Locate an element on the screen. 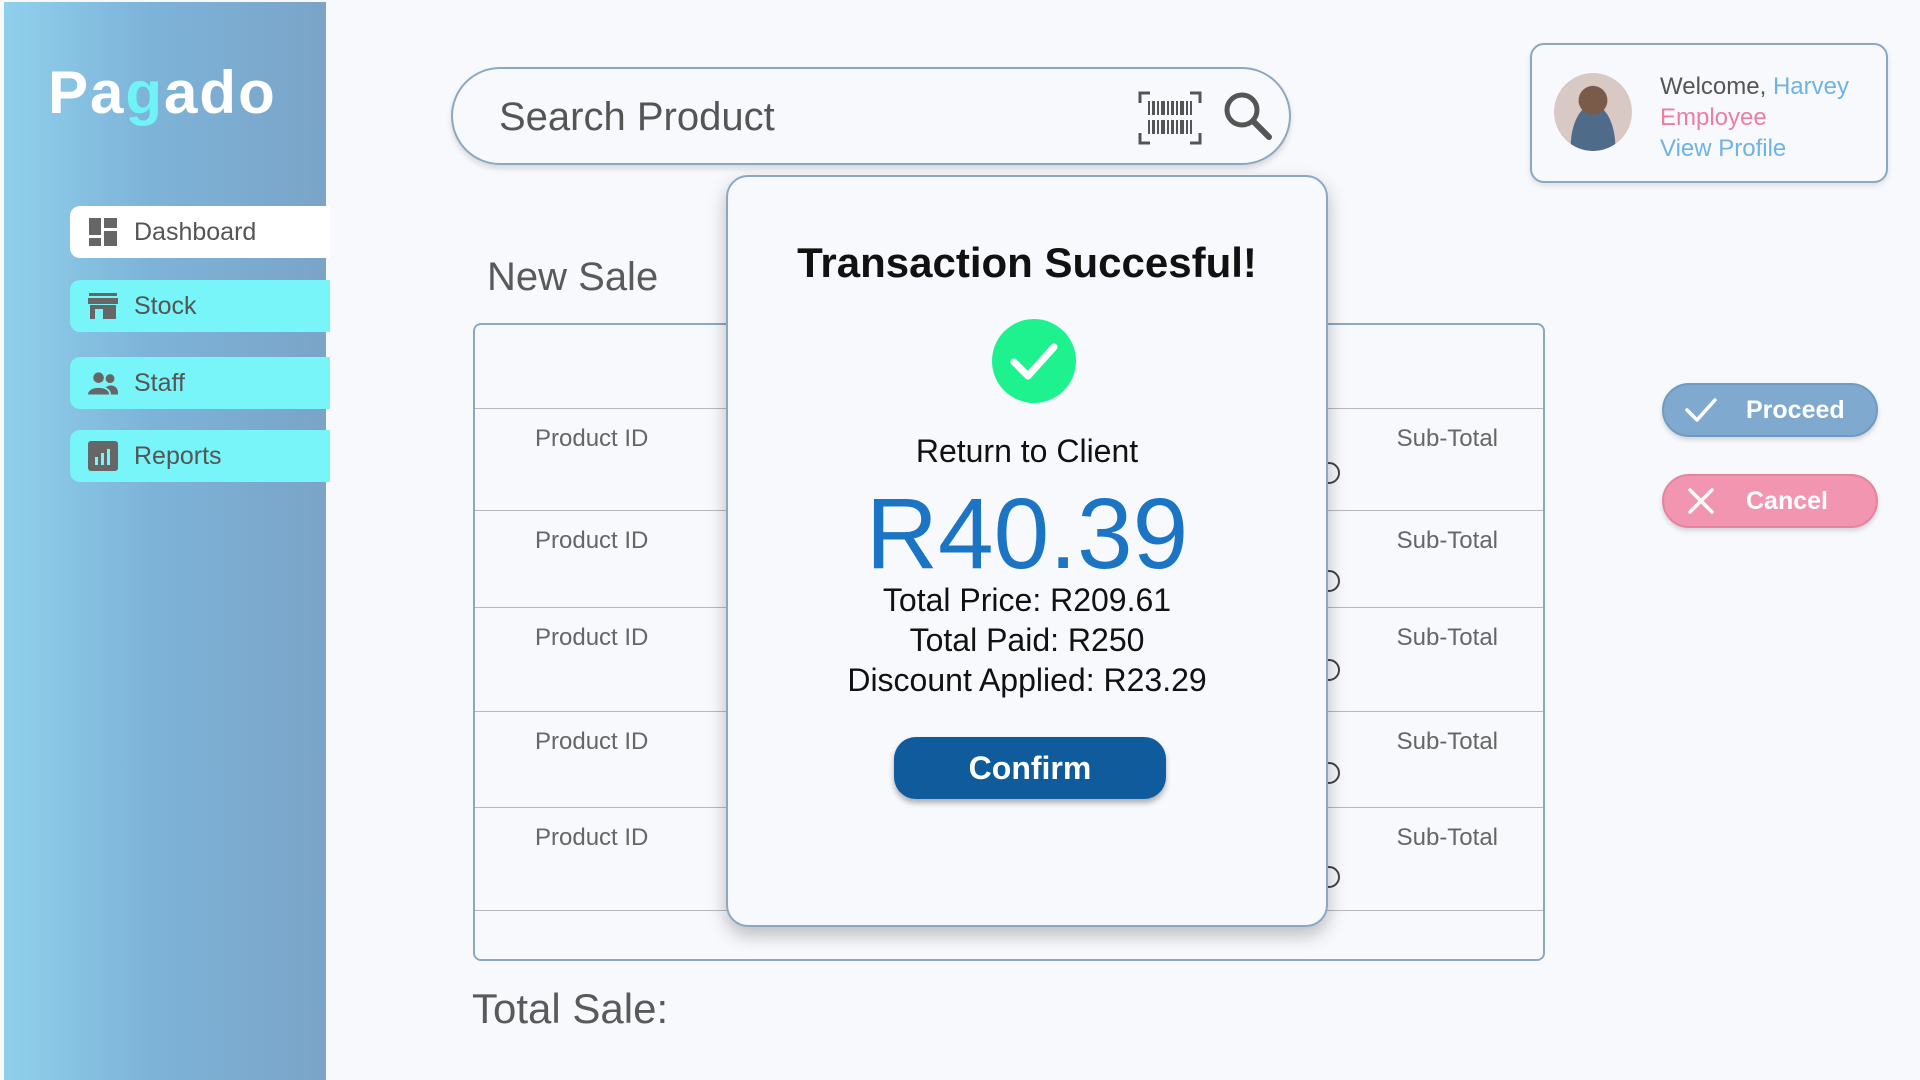  profile-card: Welcome, Harvey Employee View Profile is located at coordinates (1709, 113).